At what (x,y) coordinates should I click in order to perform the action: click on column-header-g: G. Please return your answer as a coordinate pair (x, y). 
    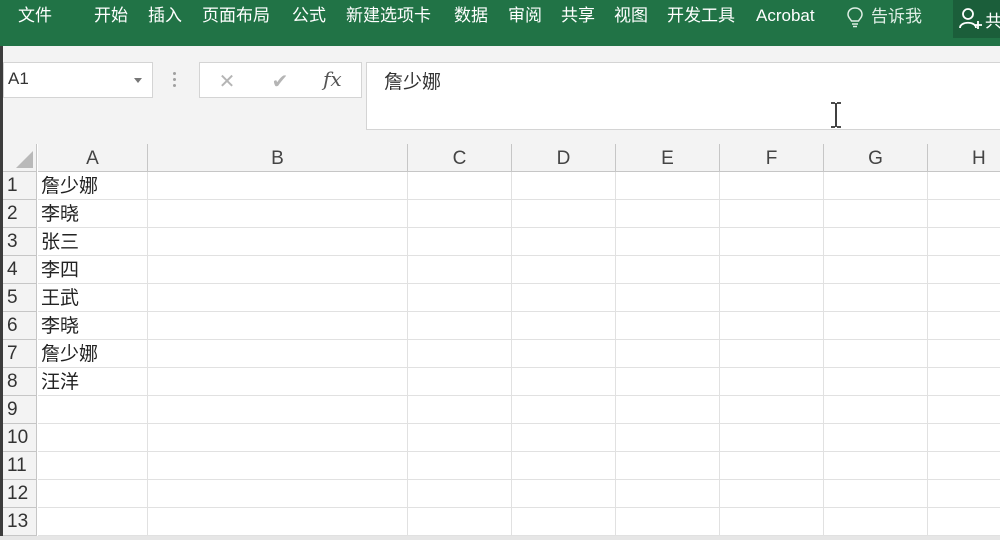
    Looking at the image, I should click on (876, 158).